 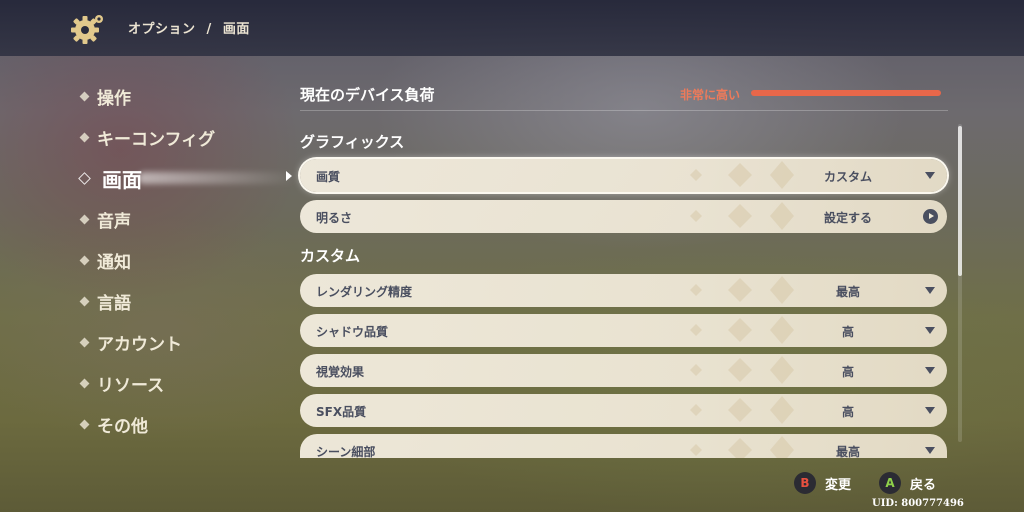 What do you see at coordinates (122, 180) in the screenshot?
I see `sidebar-item-label: 画面` at bounding box center [122, 180].